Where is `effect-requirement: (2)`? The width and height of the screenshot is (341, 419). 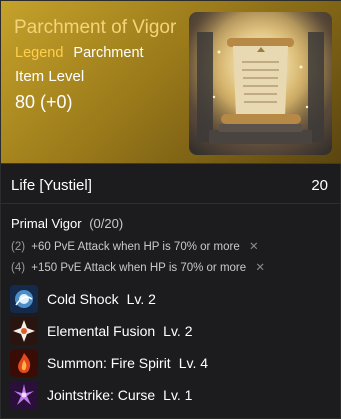 effect-requirement: (2) is located at coordinates (18, 247).